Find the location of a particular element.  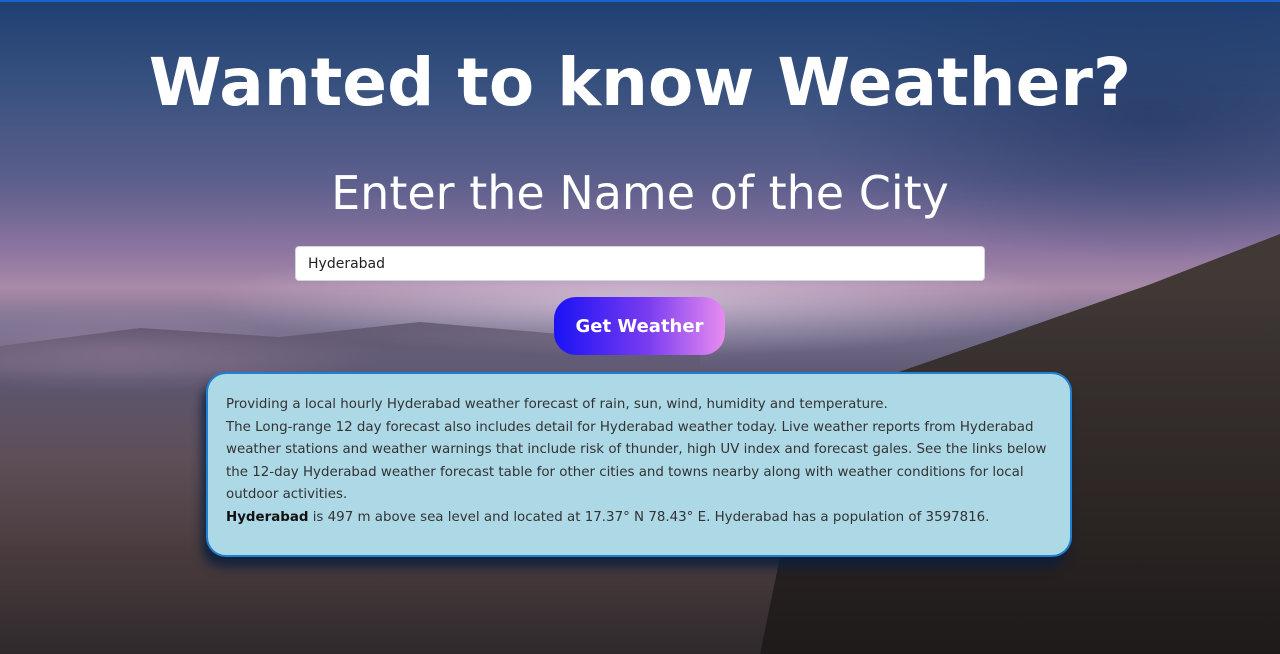

page-subtitle: Enter the Name of the City is located at coordinates (640, 193).